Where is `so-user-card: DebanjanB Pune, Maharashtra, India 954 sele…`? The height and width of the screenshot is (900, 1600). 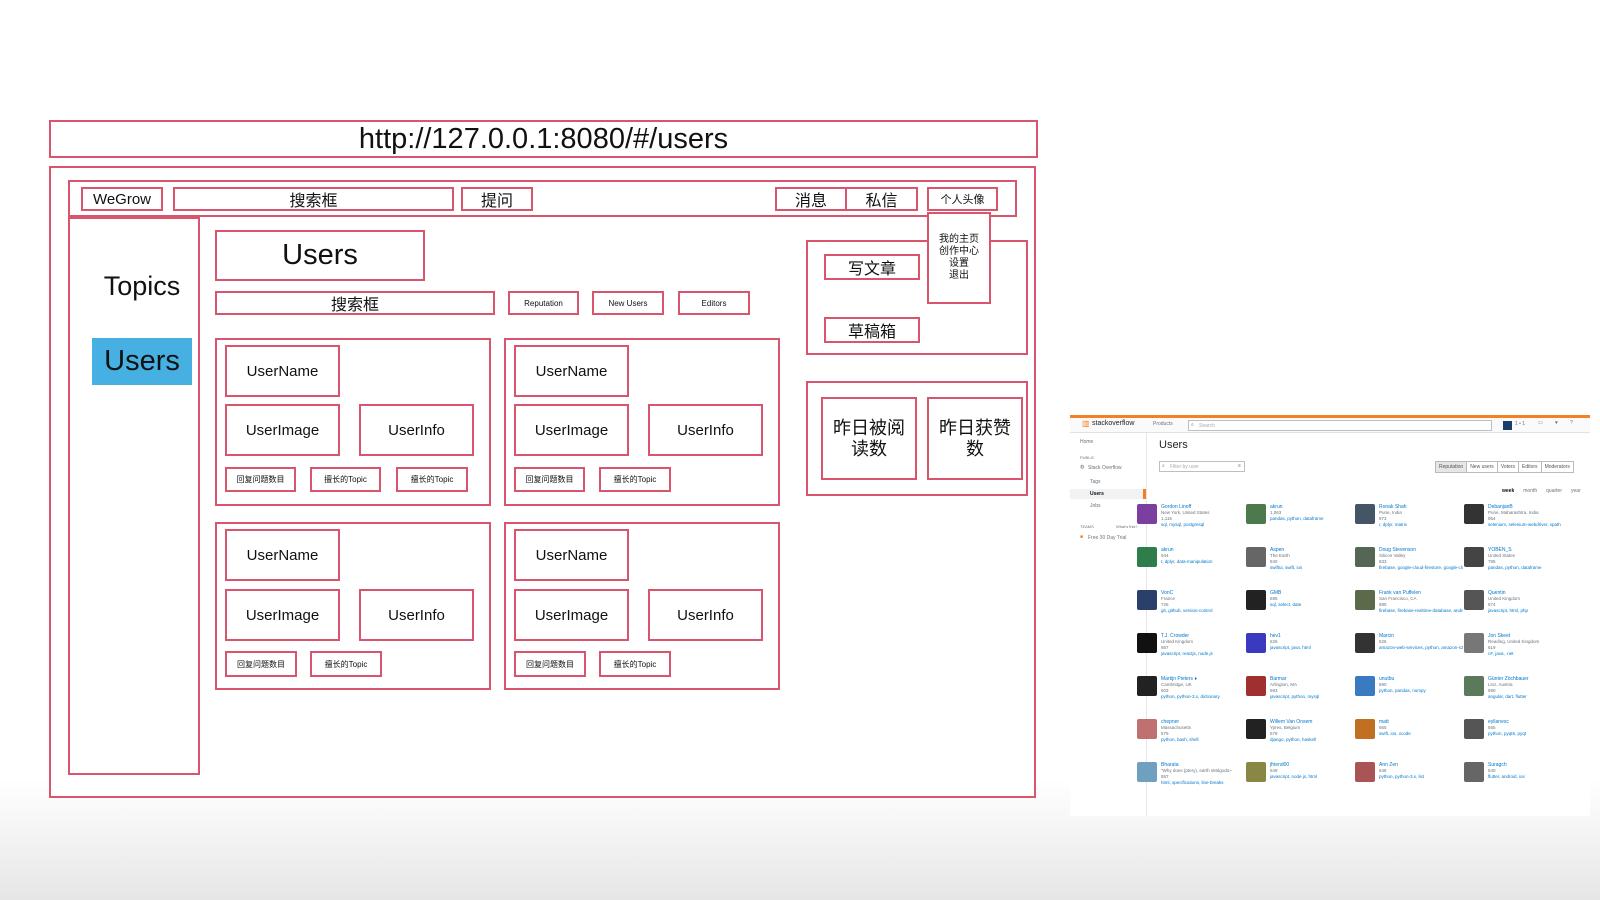
so-user-card: DebanjanB Pune, Maharashtra, India 954 sele… is located at coordinates (1518, 524).